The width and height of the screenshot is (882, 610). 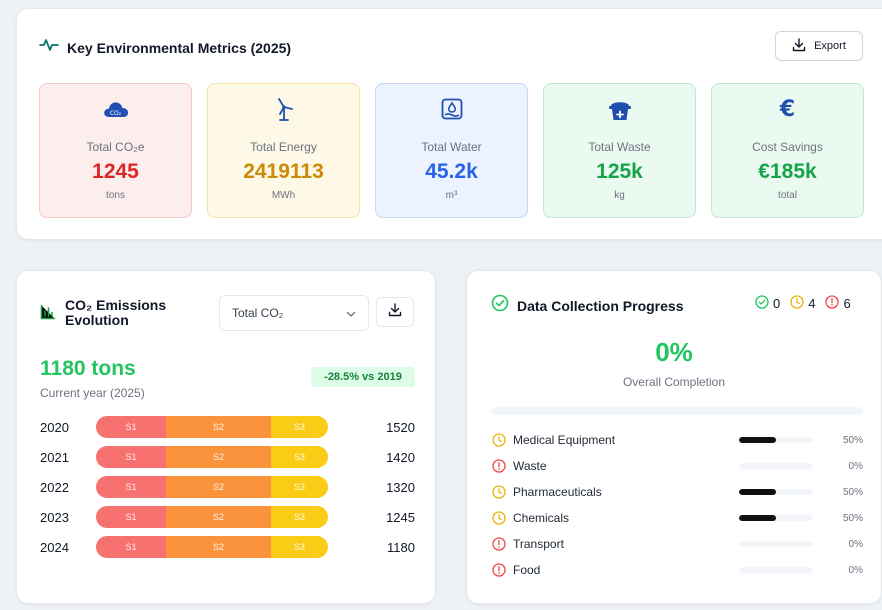 I want to click on metric-total-energy: Total Energy 2419113 MWh, so click(x=283, y=150).